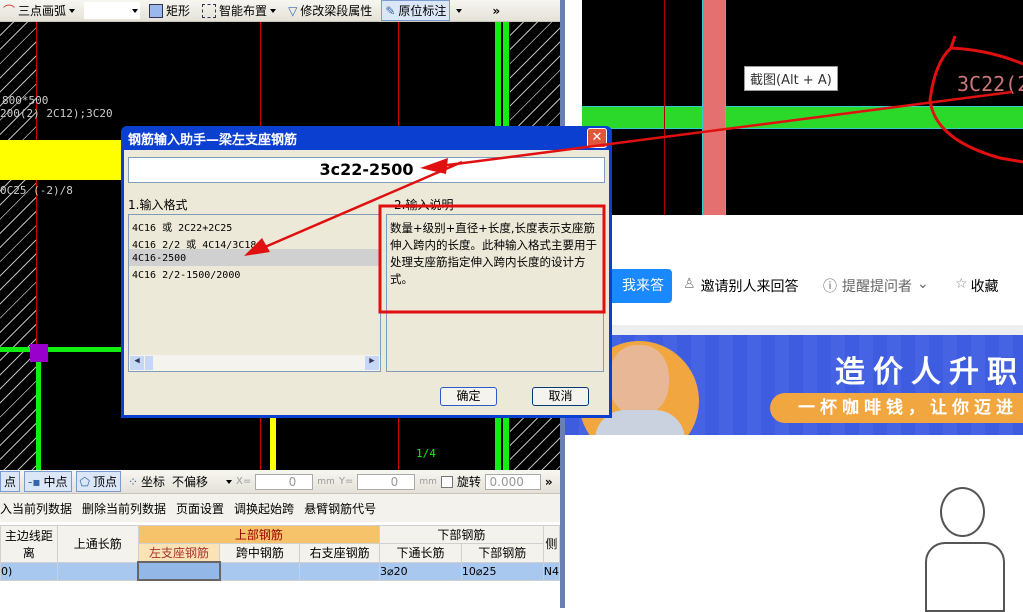 The image size is (1023, 612). What do you see at coordinates (492, 259) in the screenshot?
I see `highlight-box` at bounding box center [492, 259].